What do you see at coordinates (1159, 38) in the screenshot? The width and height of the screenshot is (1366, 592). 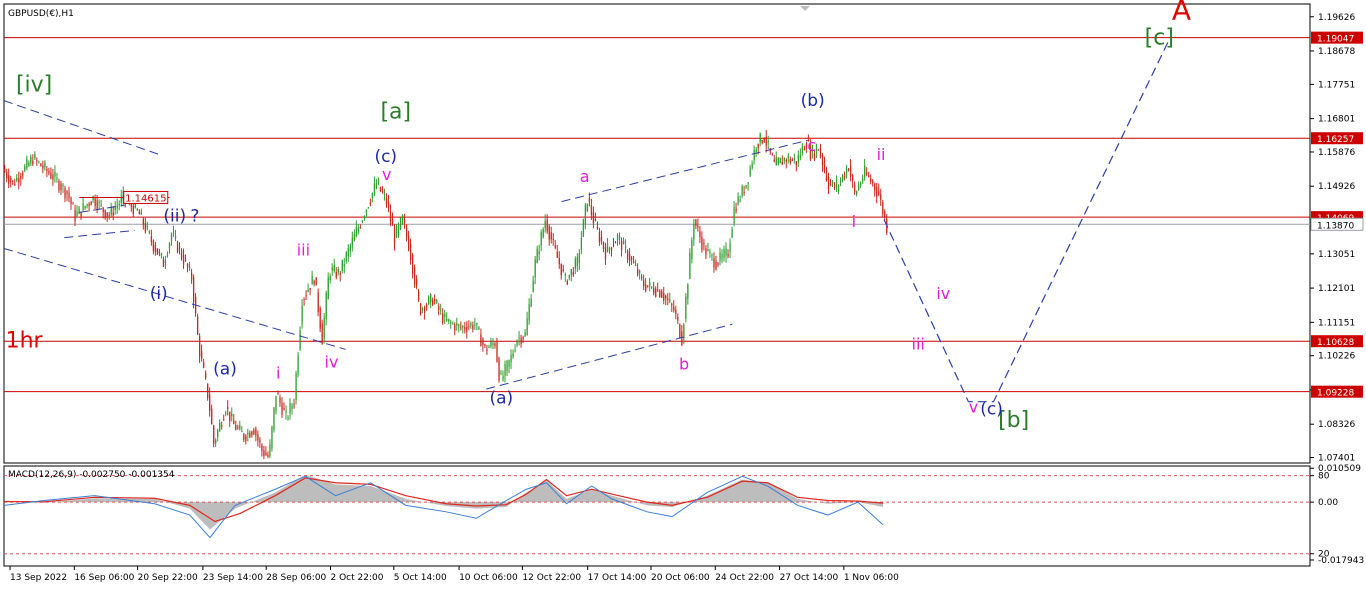 I see `wave-label: [c]` at bounding box center [1159, 38].